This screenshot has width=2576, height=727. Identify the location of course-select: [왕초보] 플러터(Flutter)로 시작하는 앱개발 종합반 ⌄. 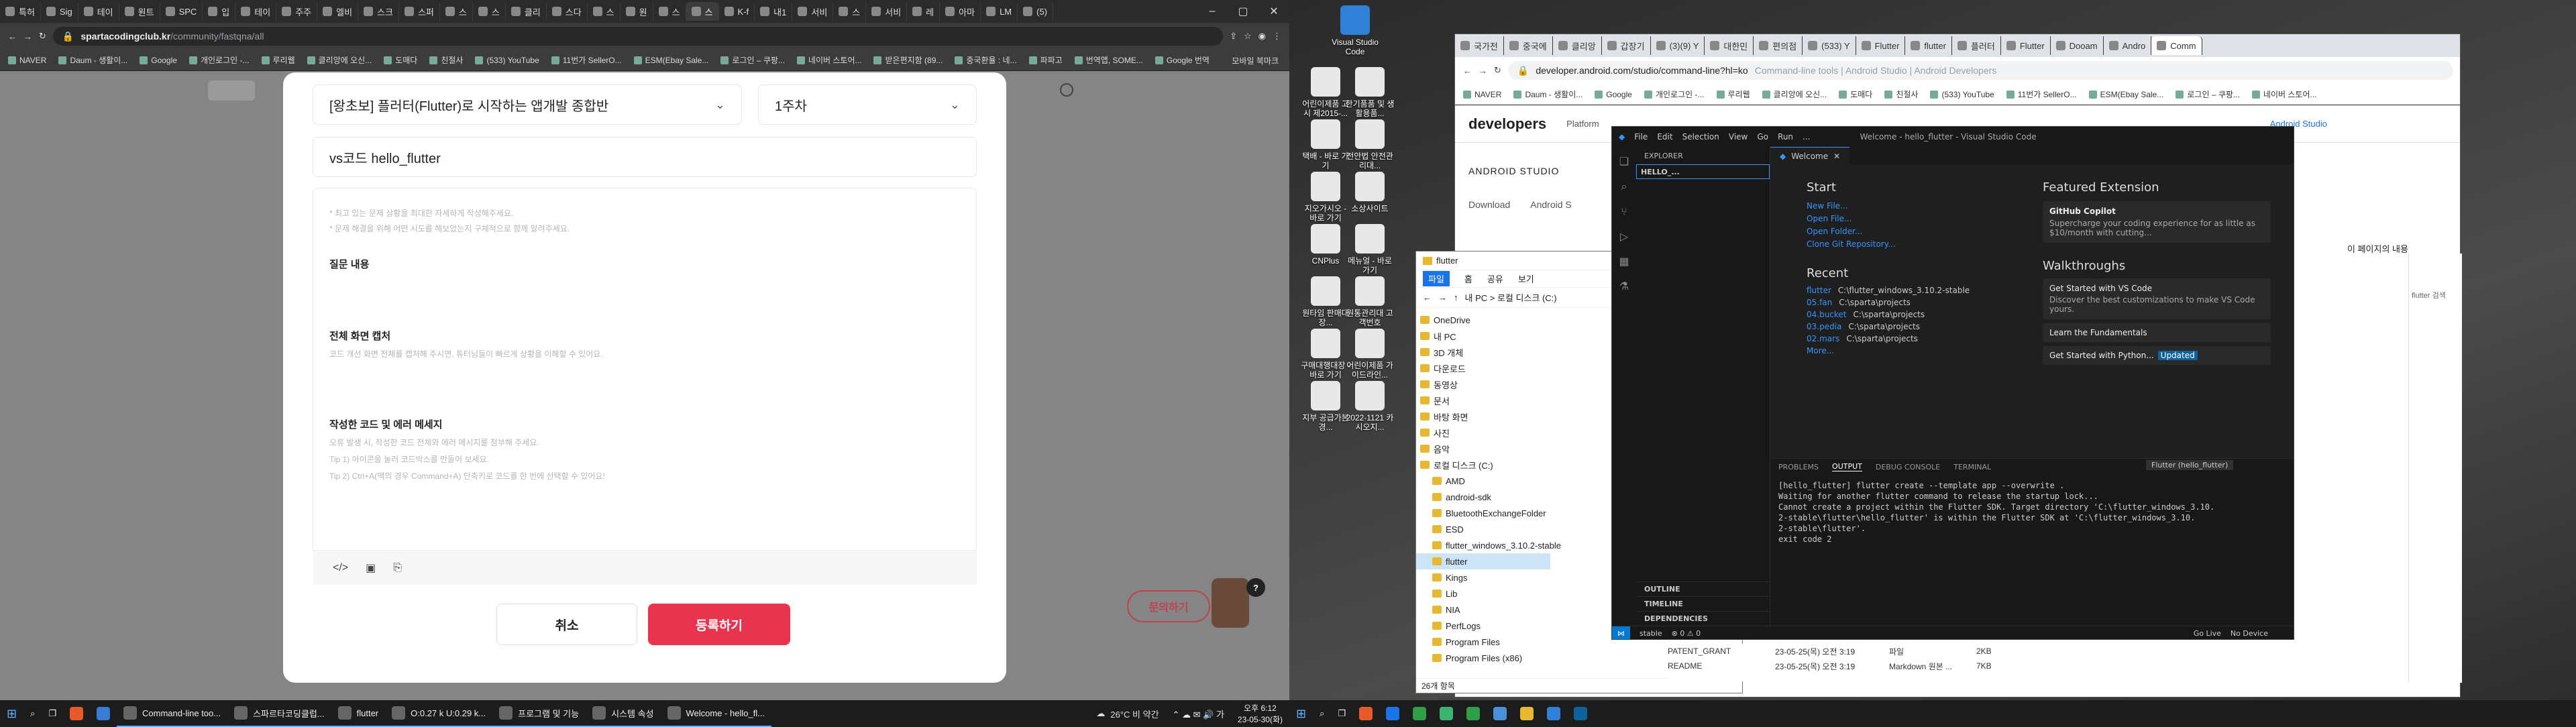
(527, 105).